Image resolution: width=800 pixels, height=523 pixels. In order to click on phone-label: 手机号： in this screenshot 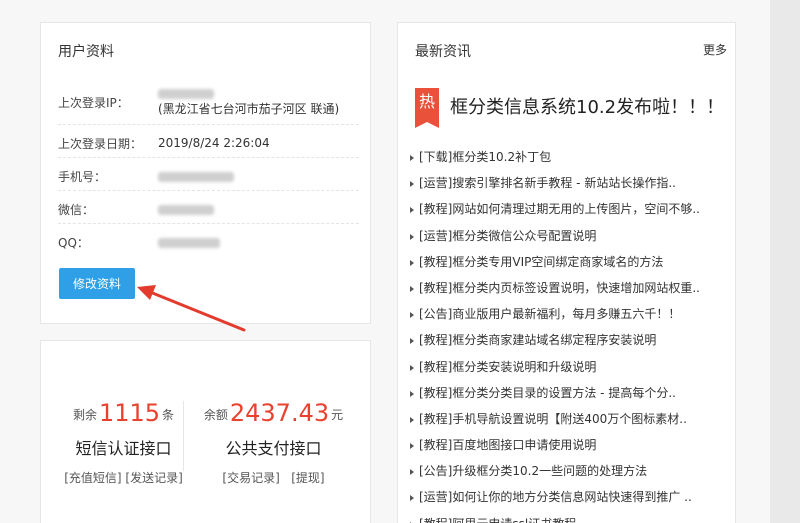, I will do `click(82, 177)`.